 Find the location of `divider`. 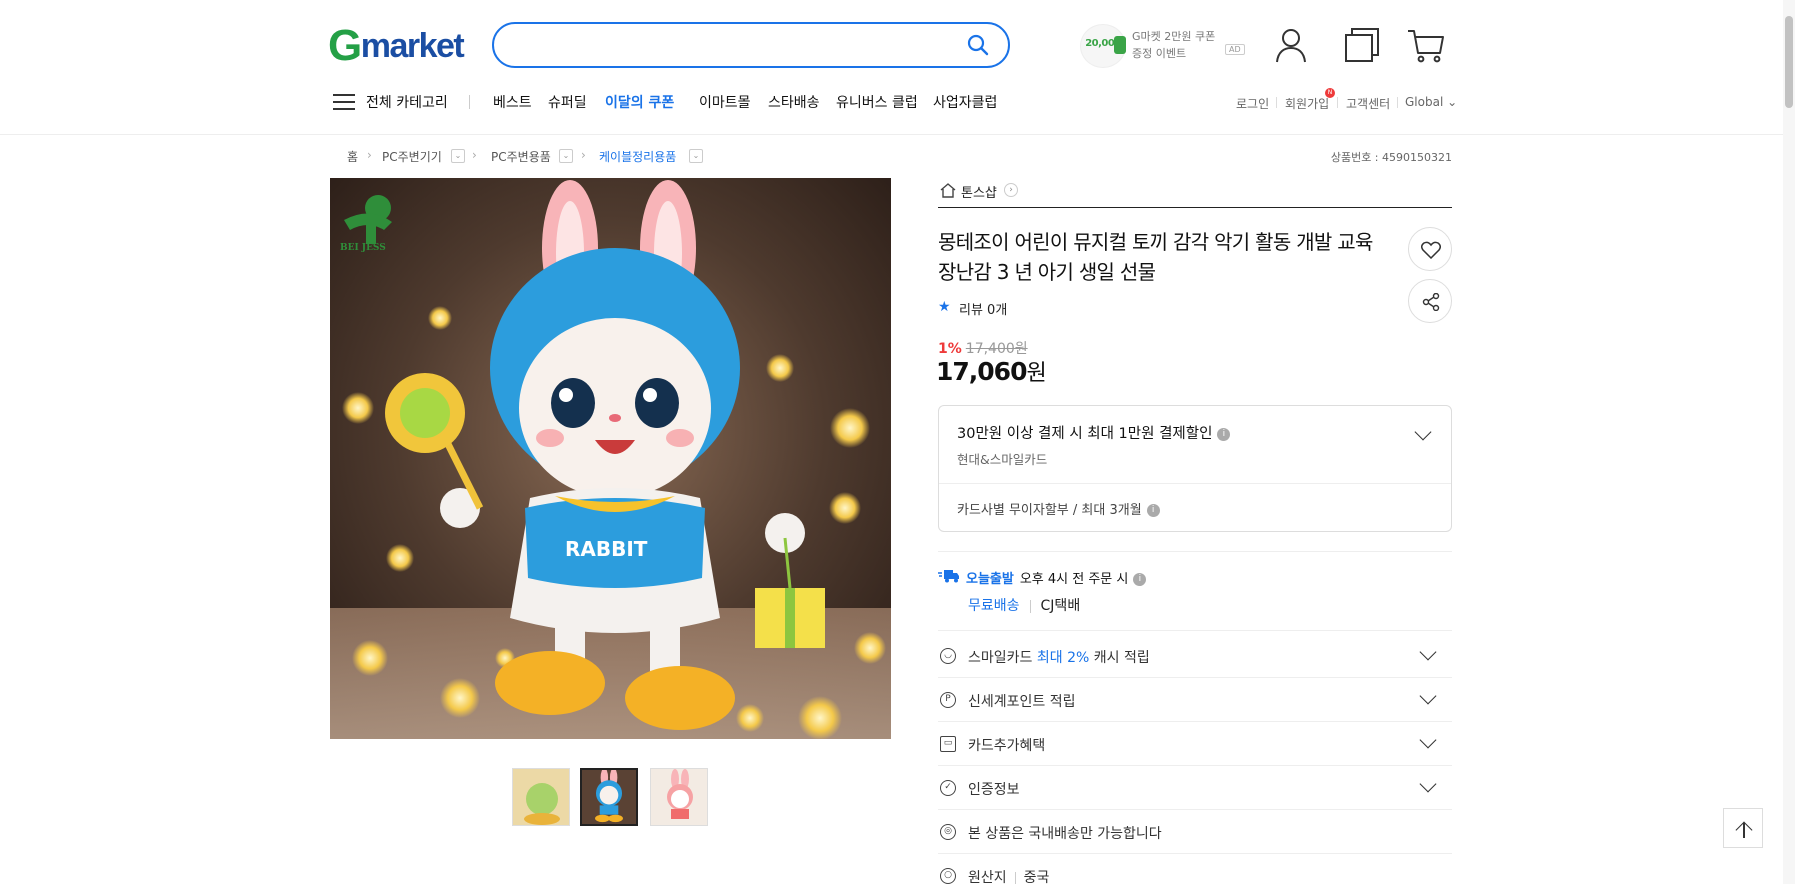

divider is located at coordinates (1195, 483).